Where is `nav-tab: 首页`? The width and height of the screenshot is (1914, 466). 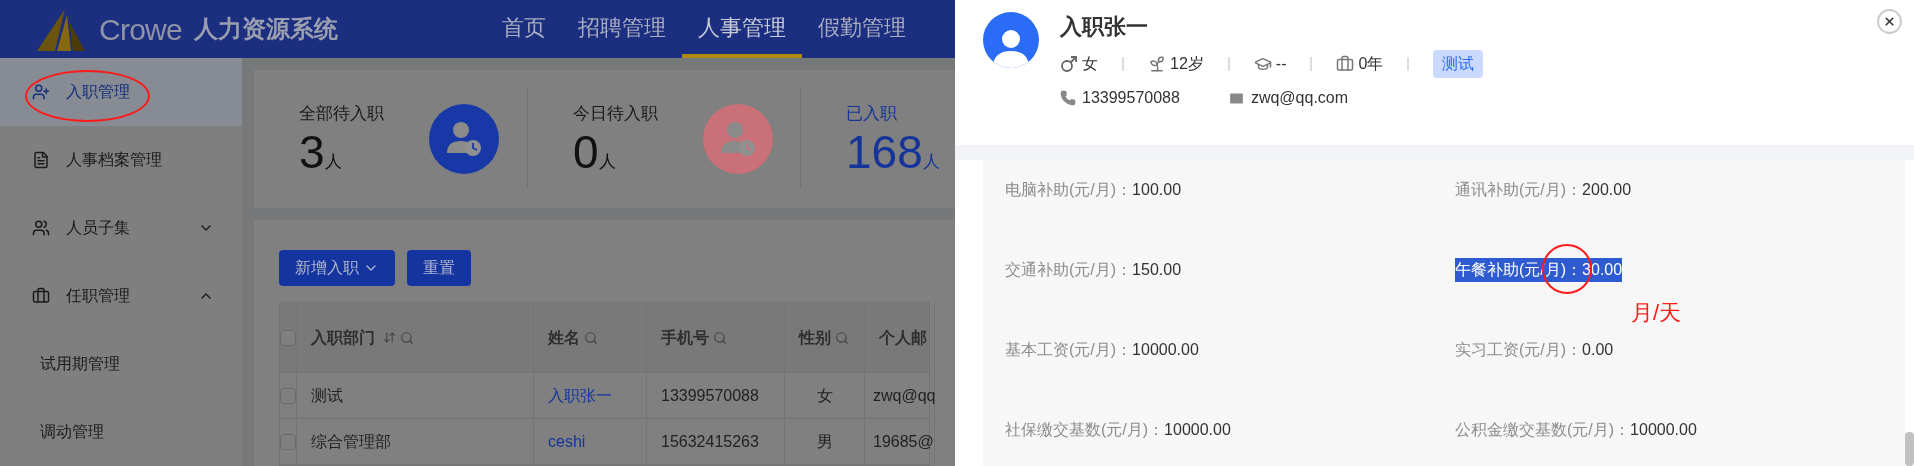 nav-tab: 首页 is located at coordinates (523, 29).